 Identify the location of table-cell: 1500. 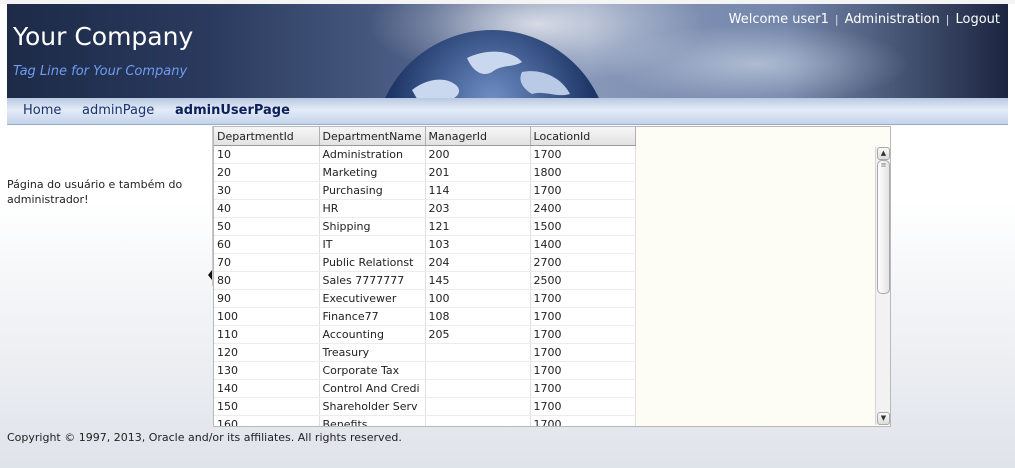
(583, 226).